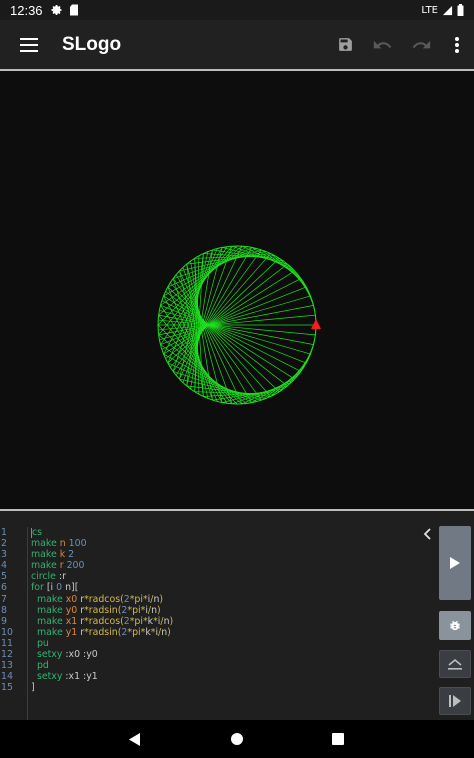 This screenshot has width=474, height=758. Describe the element at coordinates (7, 677) in the screenshot. I see `line-number: 14` at that location.